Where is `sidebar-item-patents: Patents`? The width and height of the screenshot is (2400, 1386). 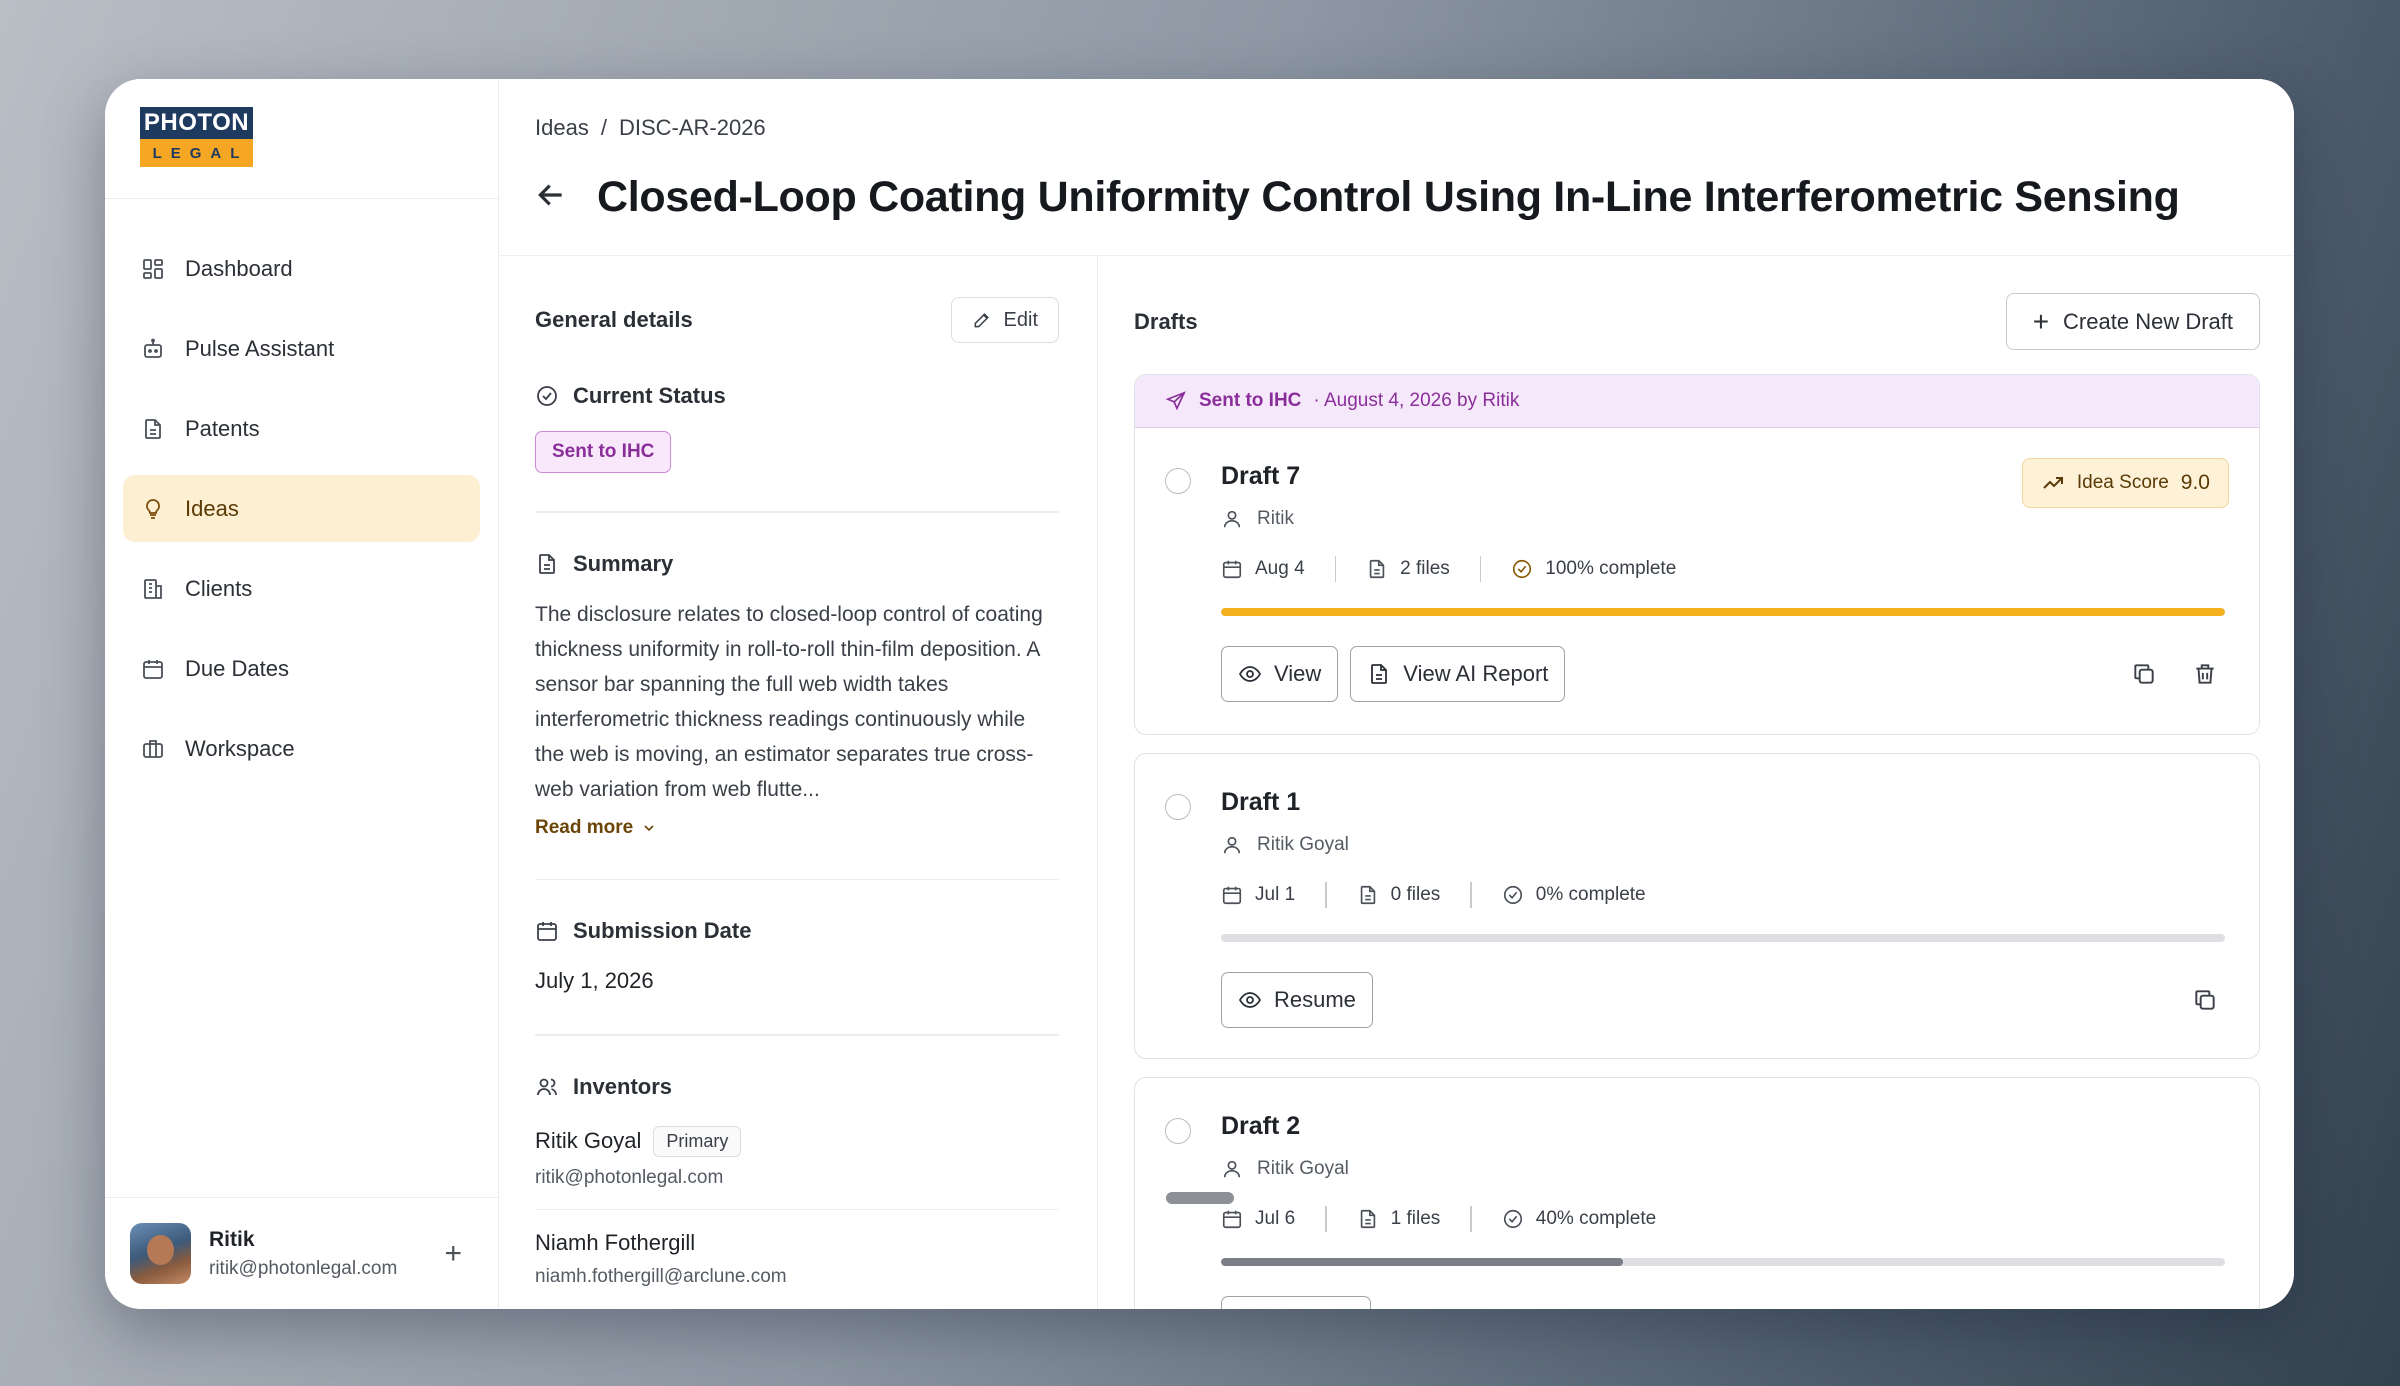 sidebar-item-patents: Patents is located at coordinates (301, 428).